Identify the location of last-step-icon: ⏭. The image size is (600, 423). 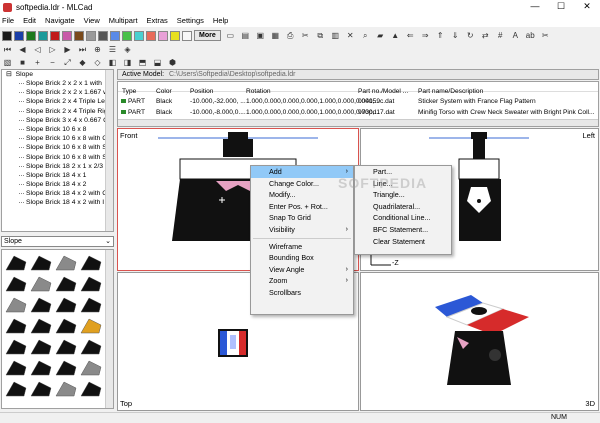
(82, 50).